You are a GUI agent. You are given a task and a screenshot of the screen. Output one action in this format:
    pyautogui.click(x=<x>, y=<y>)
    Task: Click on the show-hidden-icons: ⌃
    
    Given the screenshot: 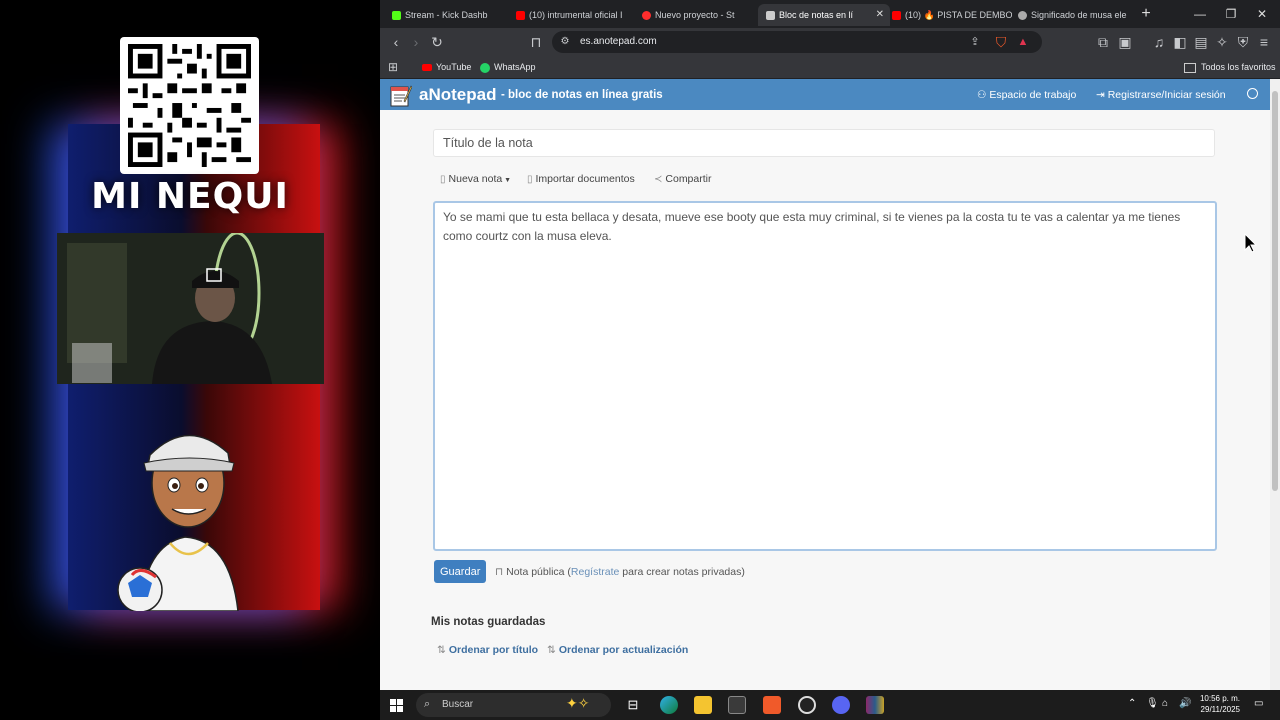 What is the action you would take?
    pyautogui.click(x=1132, y=703)
    